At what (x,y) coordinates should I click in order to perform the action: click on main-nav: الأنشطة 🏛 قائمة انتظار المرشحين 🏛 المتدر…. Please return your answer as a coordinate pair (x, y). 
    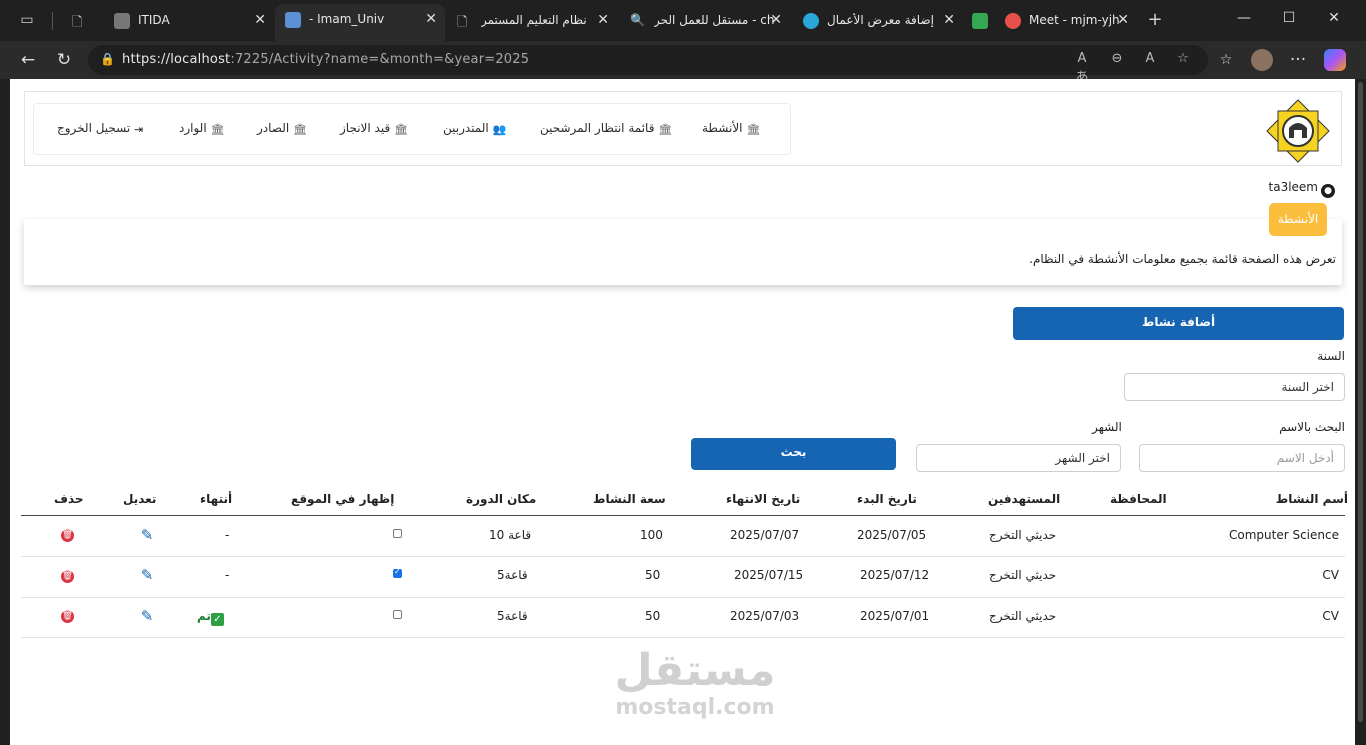
    Looking at the image, I should click on (412, 129).